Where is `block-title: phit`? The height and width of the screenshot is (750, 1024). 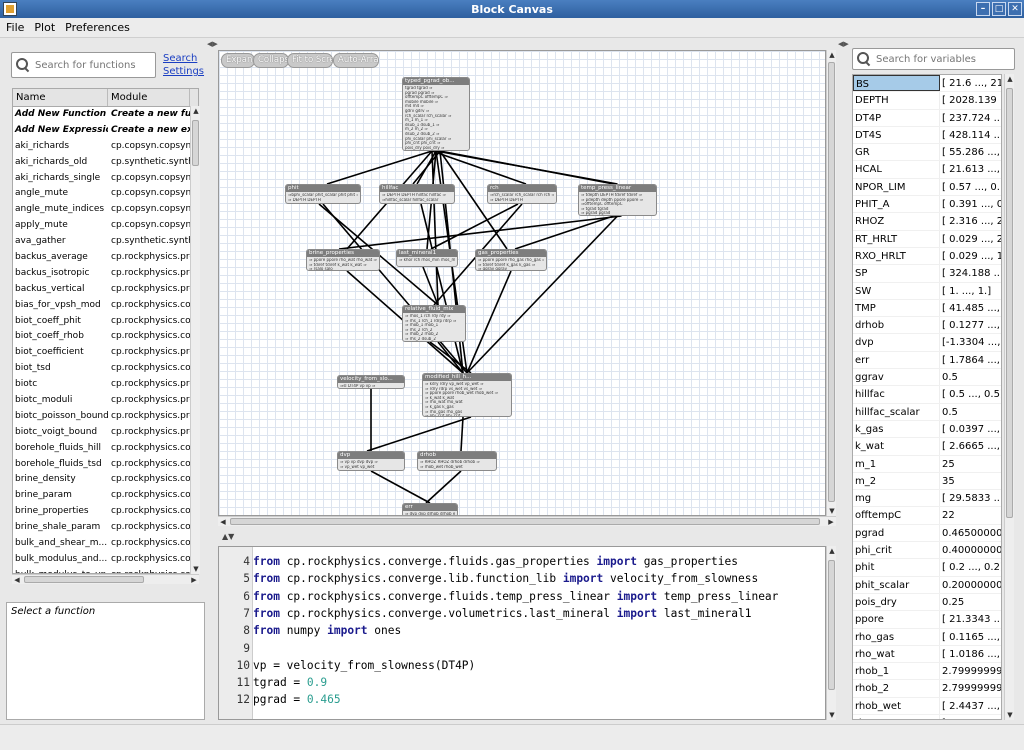
block-title: phit is located at coordinates (323, 188).